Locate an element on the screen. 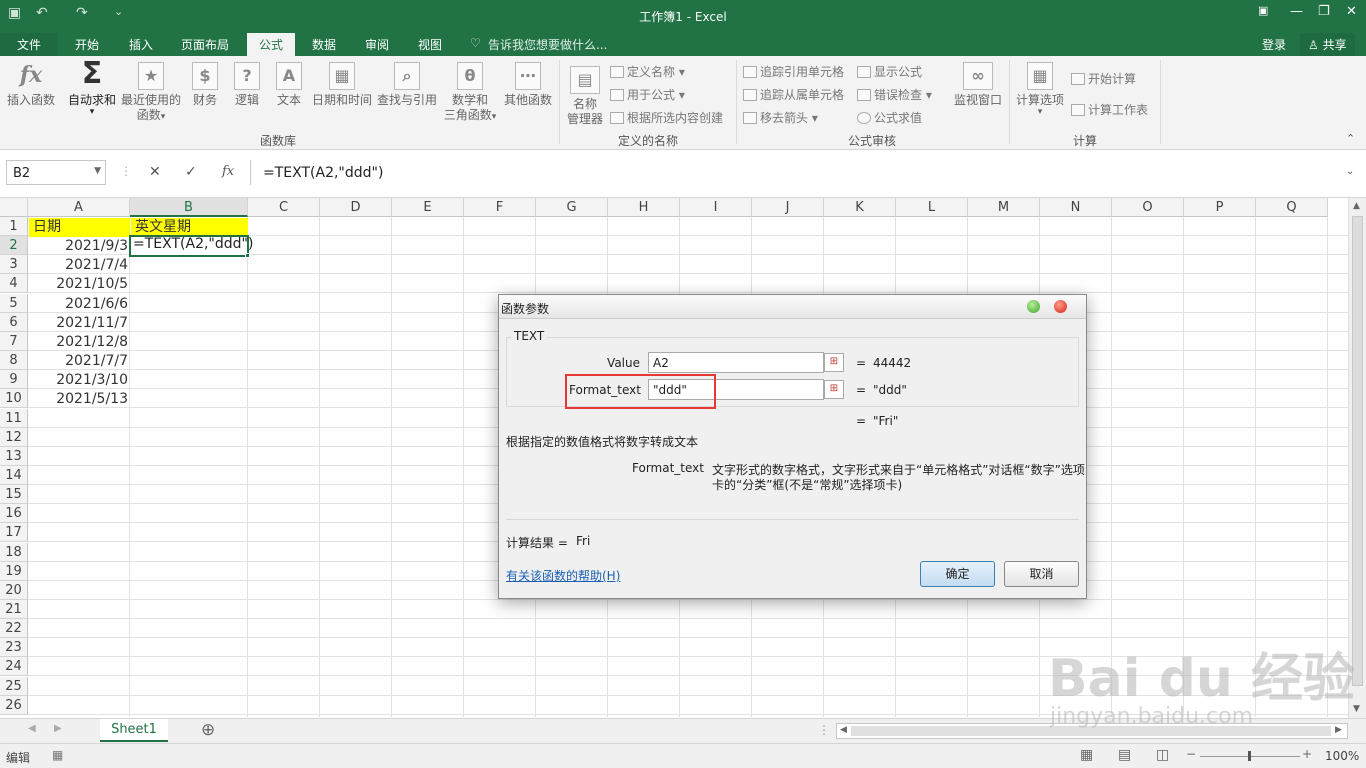 The image size is (1366, 768). close-icon: ✕ is located at coordinates (1351, 11).